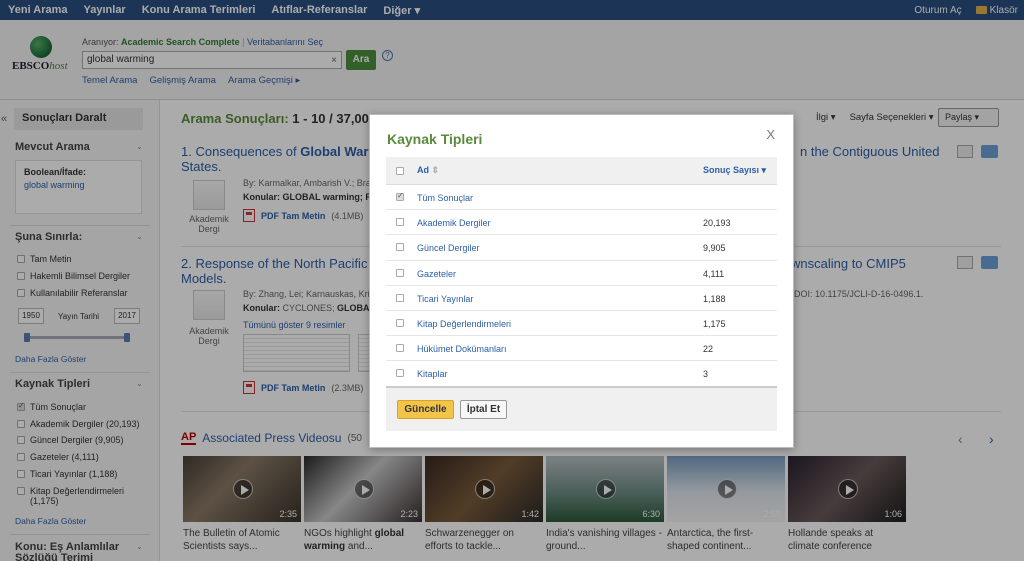 Image resolution: width=1024 pixels, height=561 pixels. I want to click on result-count: 3, so click(706, 374).